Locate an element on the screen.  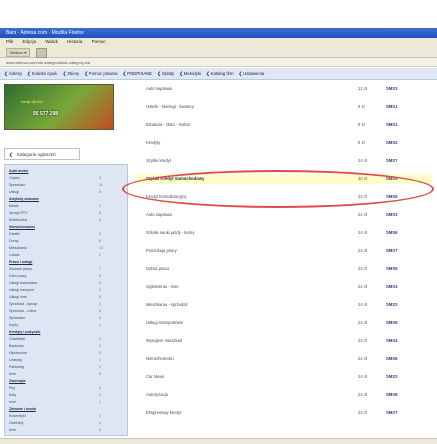
sidebar-item: Meble 2 is located at coordinates (55, 206).